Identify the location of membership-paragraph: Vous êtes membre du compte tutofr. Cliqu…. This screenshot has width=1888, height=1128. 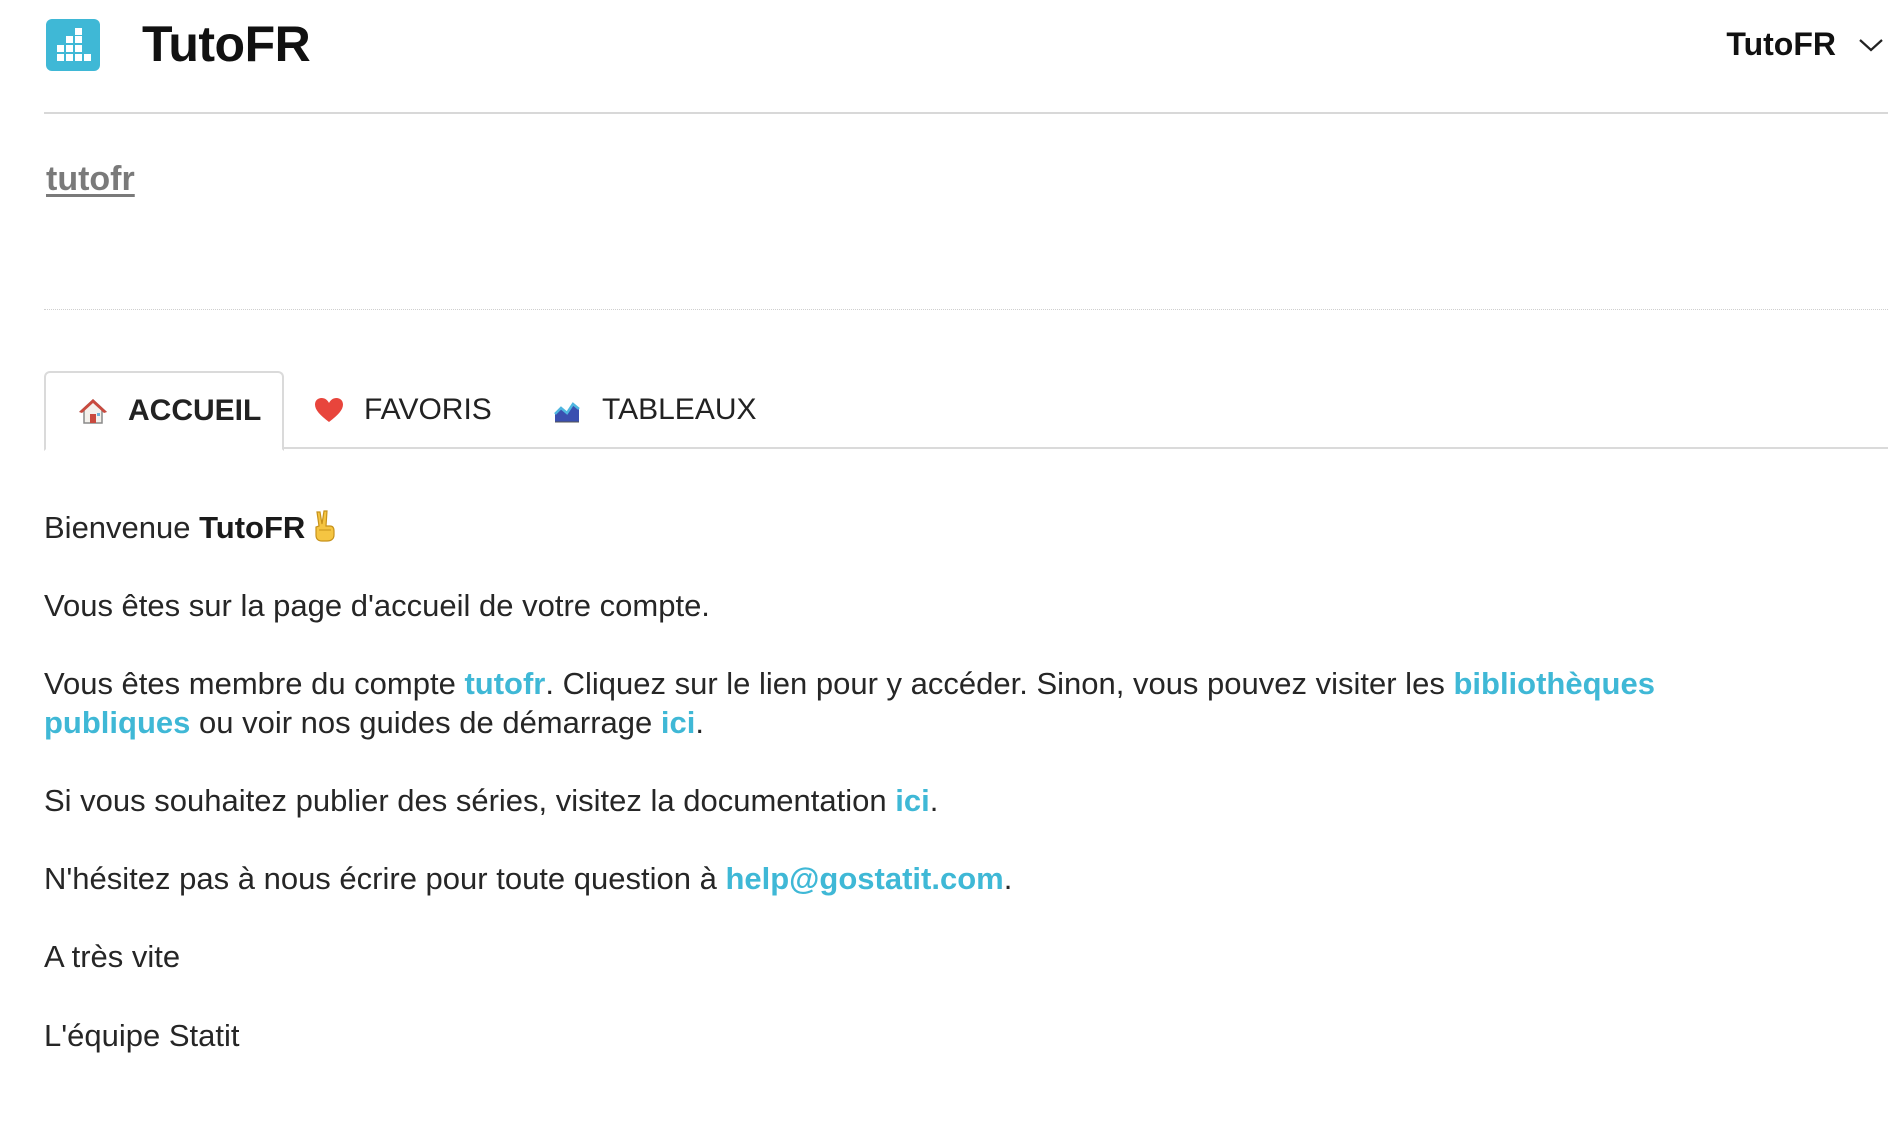
(924, 703).